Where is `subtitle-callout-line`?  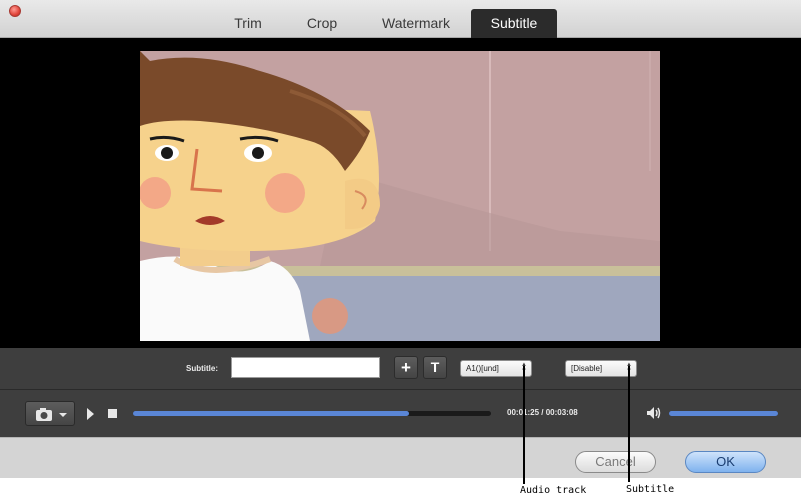 subtitle-callout-line is located at coordinates (629, 424).